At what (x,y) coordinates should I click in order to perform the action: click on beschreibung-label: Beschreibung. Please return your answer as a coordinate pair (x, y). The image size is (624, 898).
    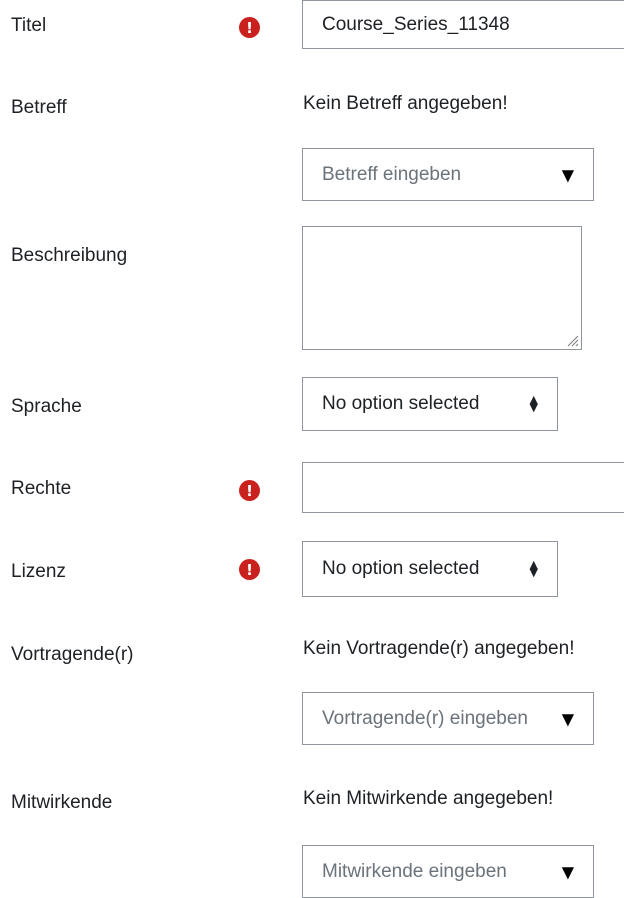
    Looking at the image, I should click on (69, 255).